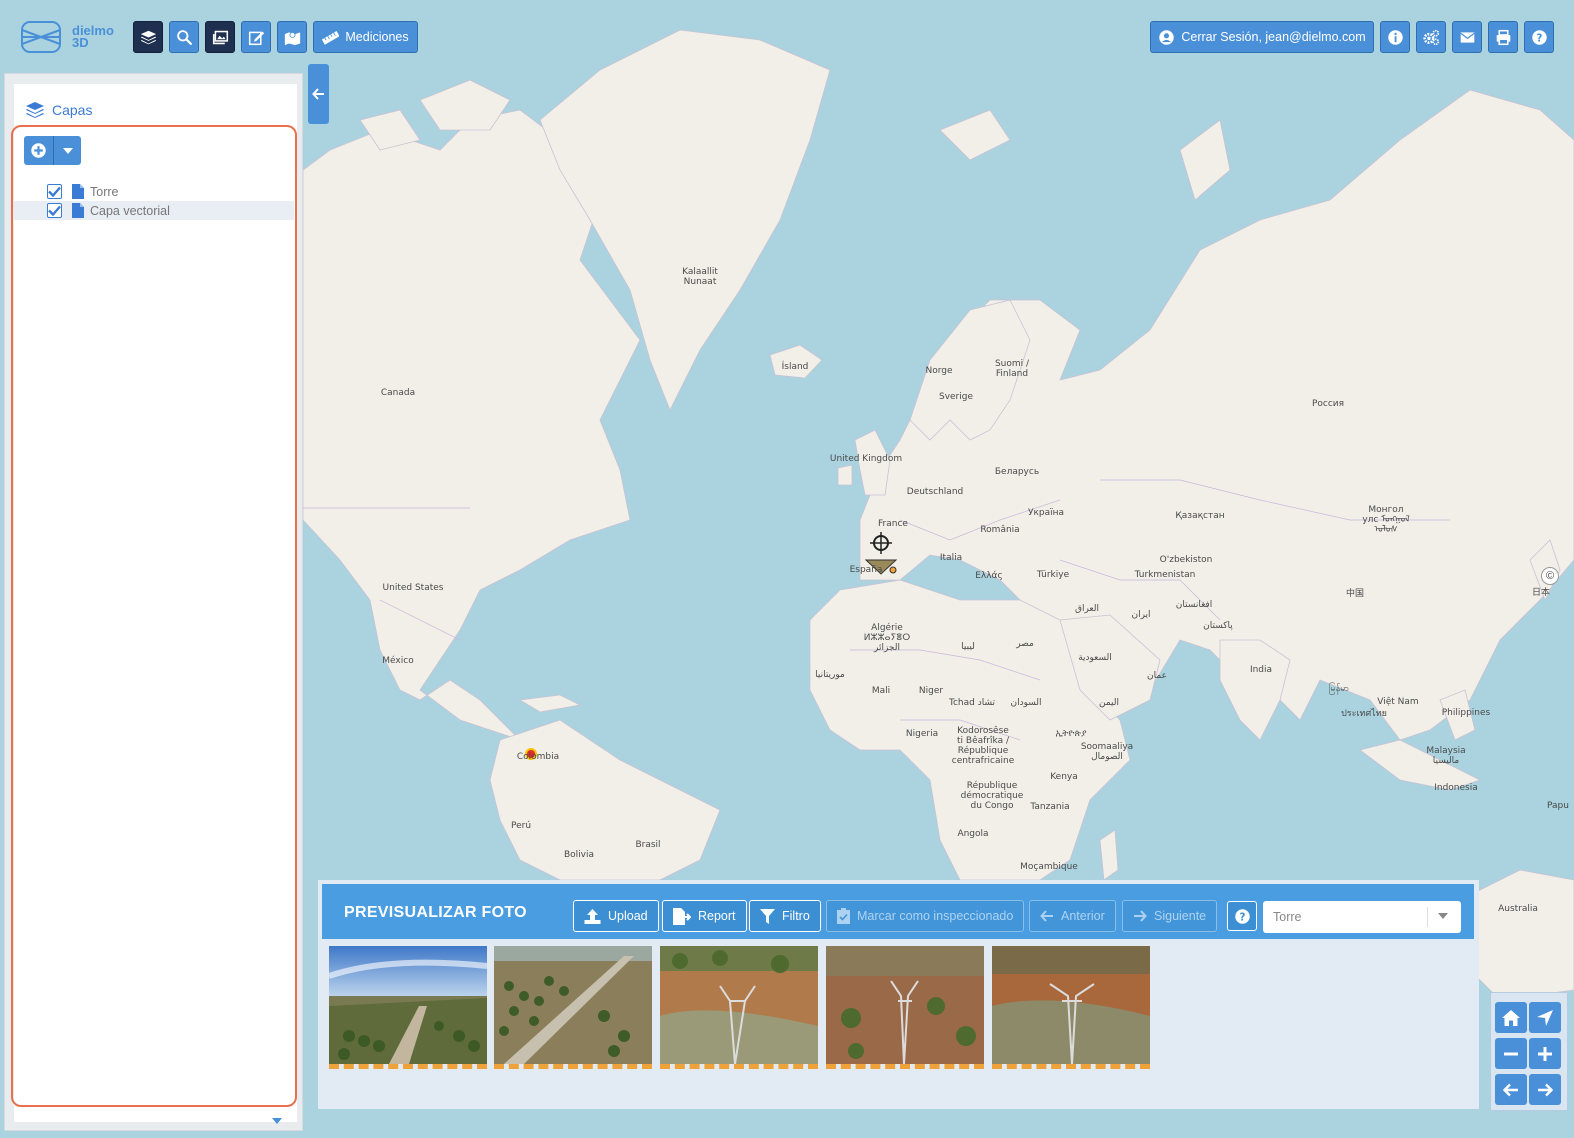 This screenshot has height=1138, width=1574. I want to click on print-icon, so click(1503, 37).